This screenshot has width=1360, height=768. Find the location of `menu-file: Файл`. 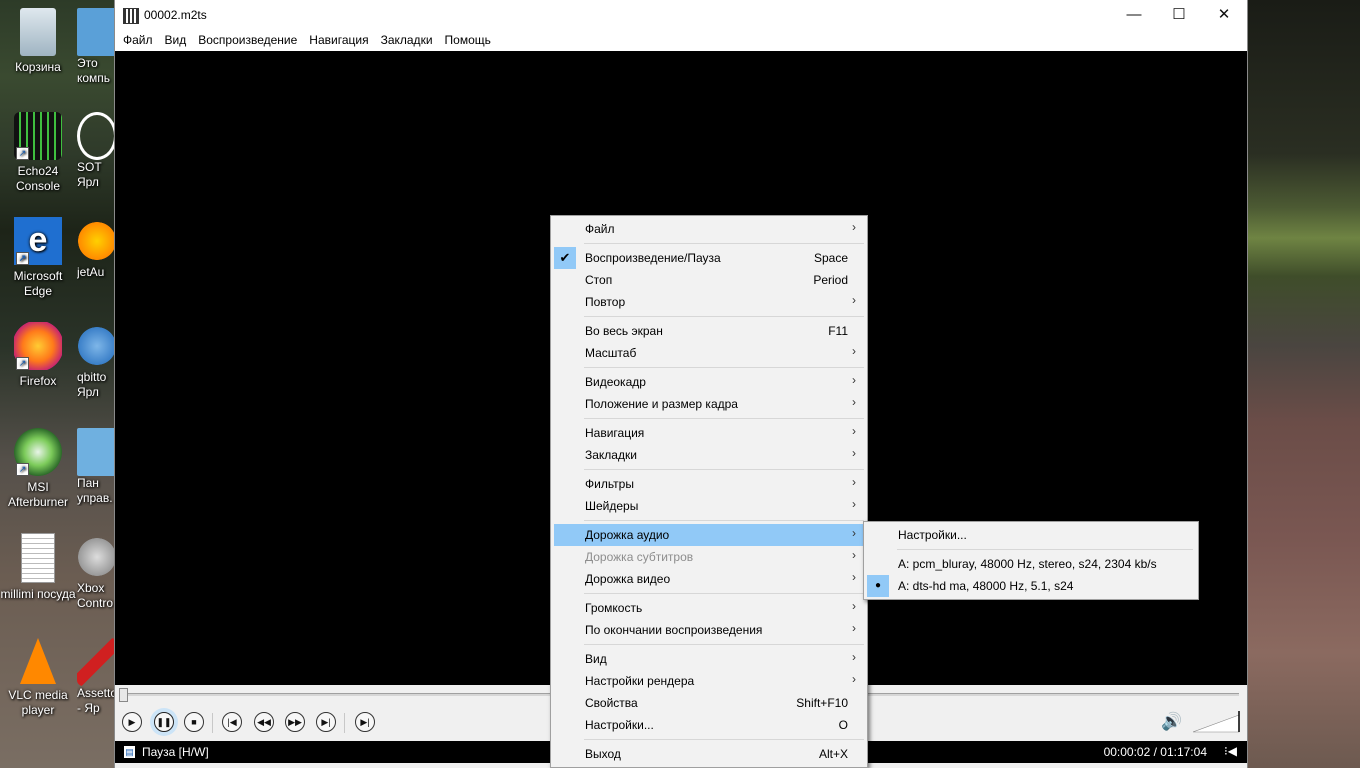

menu-file: Файл is located at coordinates (138, 38).